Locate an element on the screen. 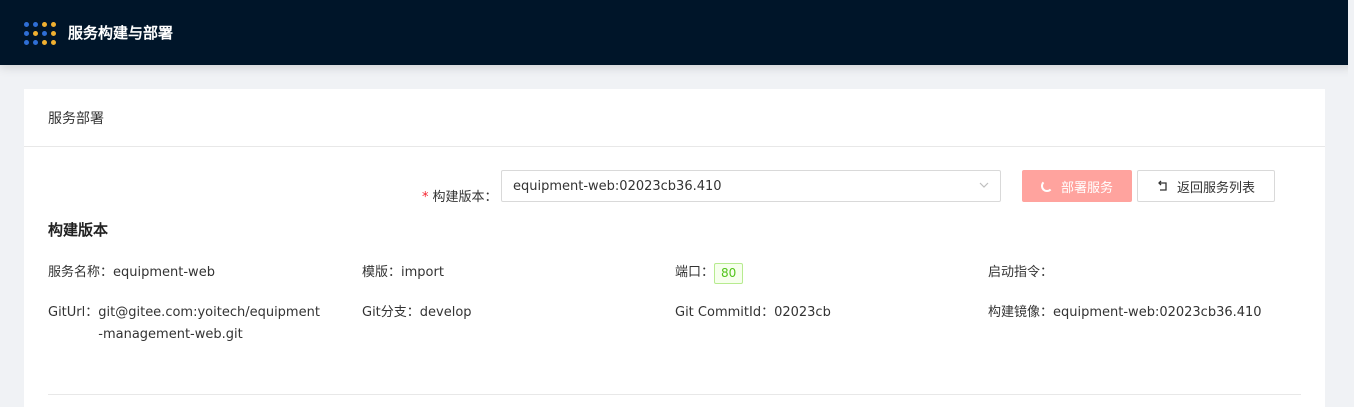 The width and height of the screenshot is (1354, 407). build-version-label: * 构建版本： is located at coordinates (460, 195).